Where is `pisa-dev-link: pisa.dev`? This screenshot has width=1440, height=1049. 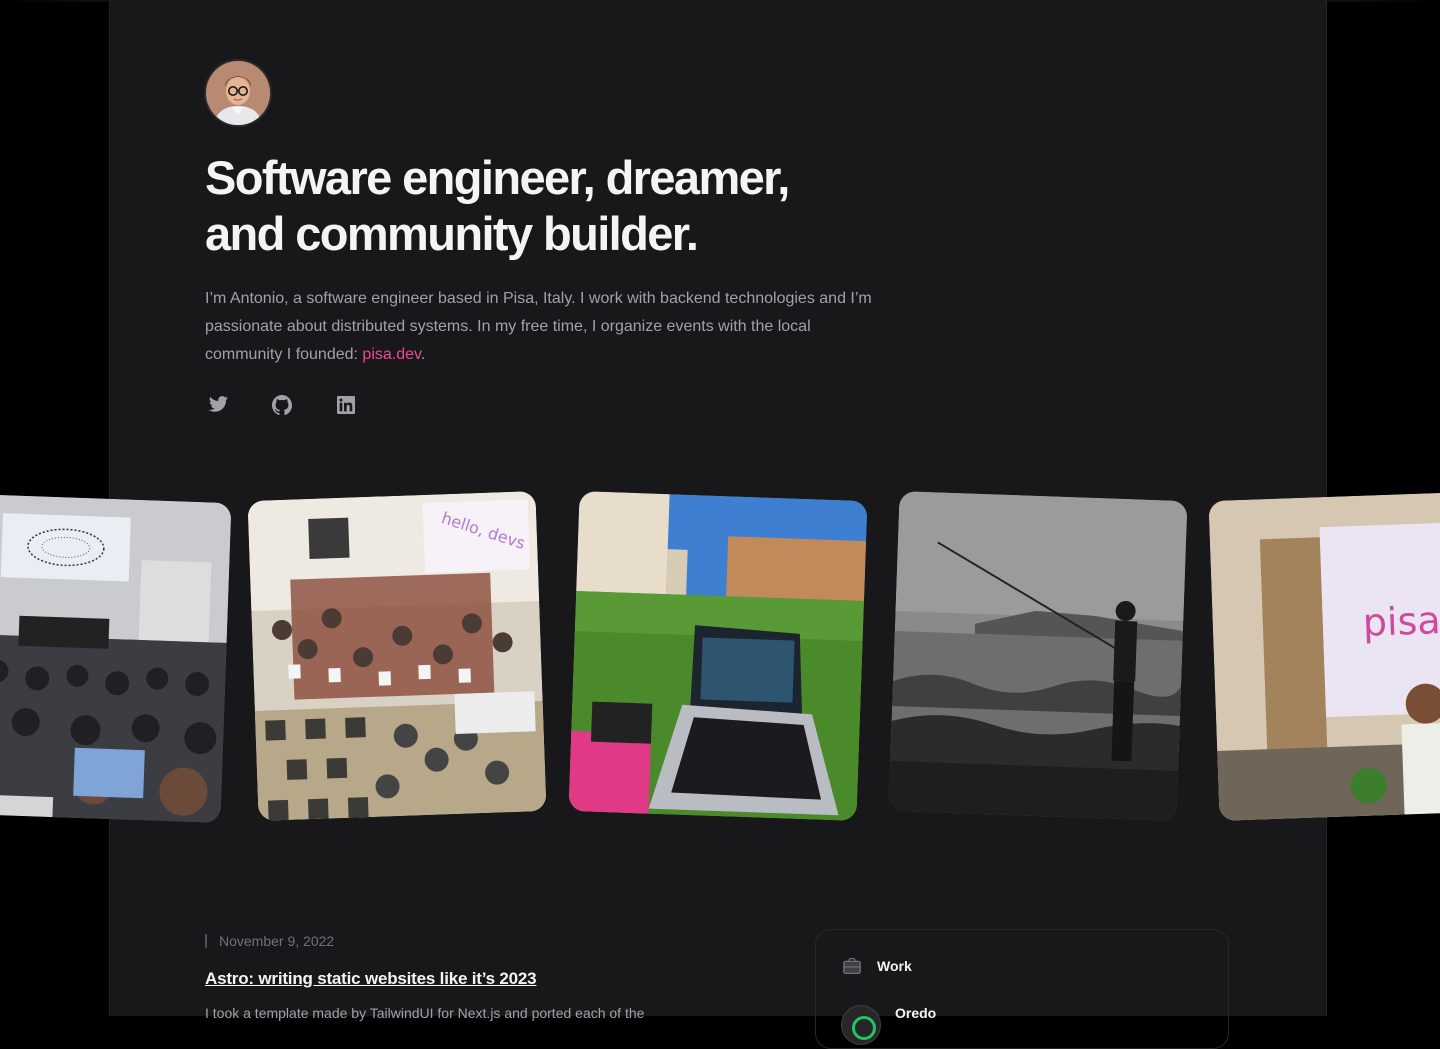 pisa-dev-link: pisa.dev is located at coordinates (391, 354).